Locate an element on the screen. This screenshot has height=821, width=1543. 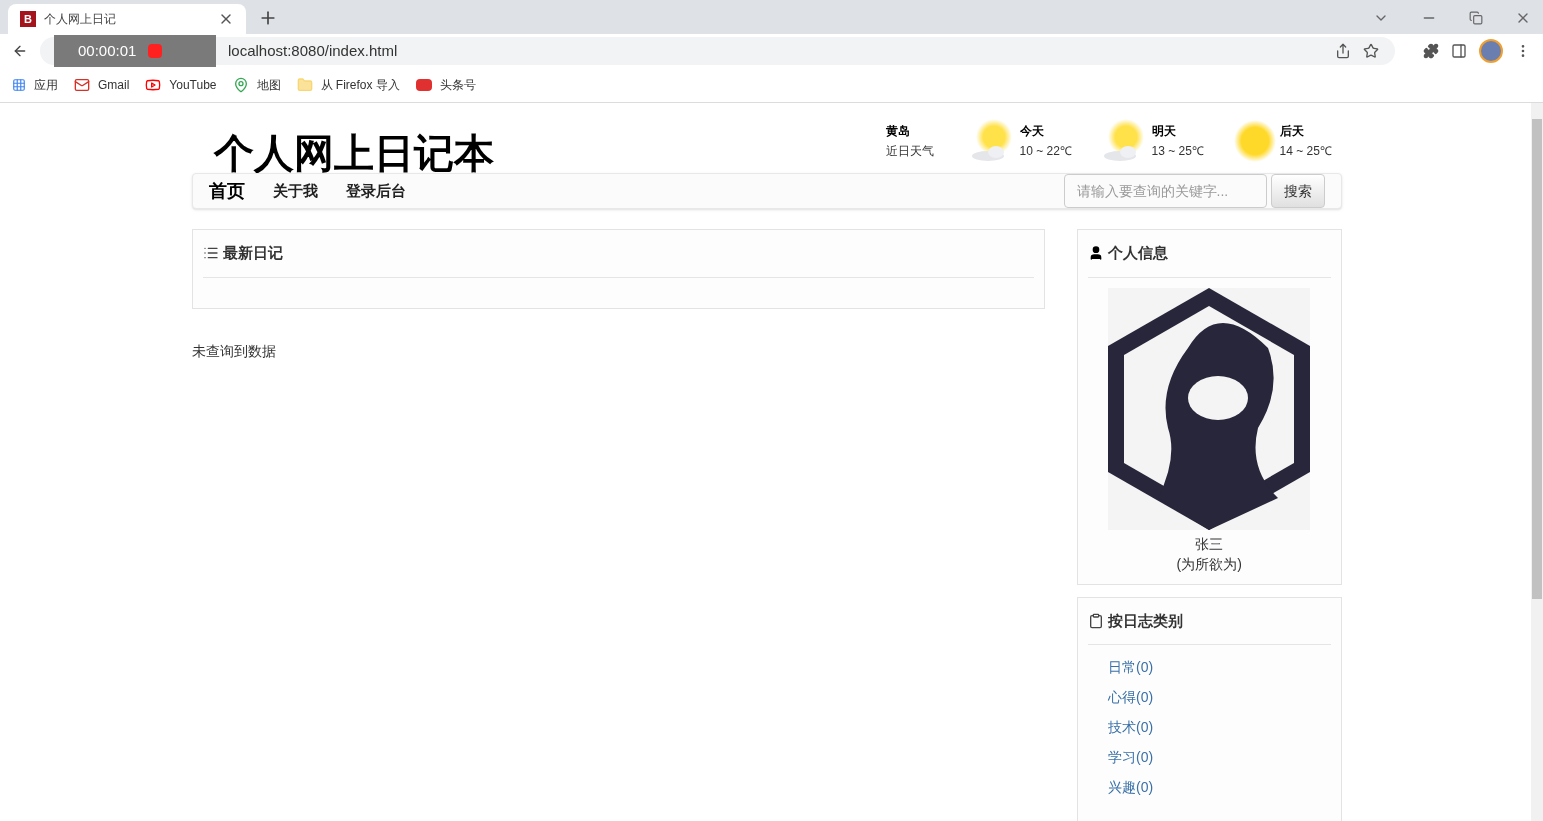
record-stop-icon is located at coordinates (155, 51).